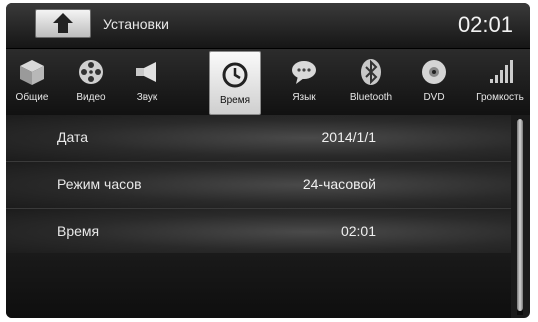 This screenshot has height=322, width=538. What do you see at coordinates (73, 137) in the screenshot?
I see `setting-label: Дата` at bounding box center [73, 137].